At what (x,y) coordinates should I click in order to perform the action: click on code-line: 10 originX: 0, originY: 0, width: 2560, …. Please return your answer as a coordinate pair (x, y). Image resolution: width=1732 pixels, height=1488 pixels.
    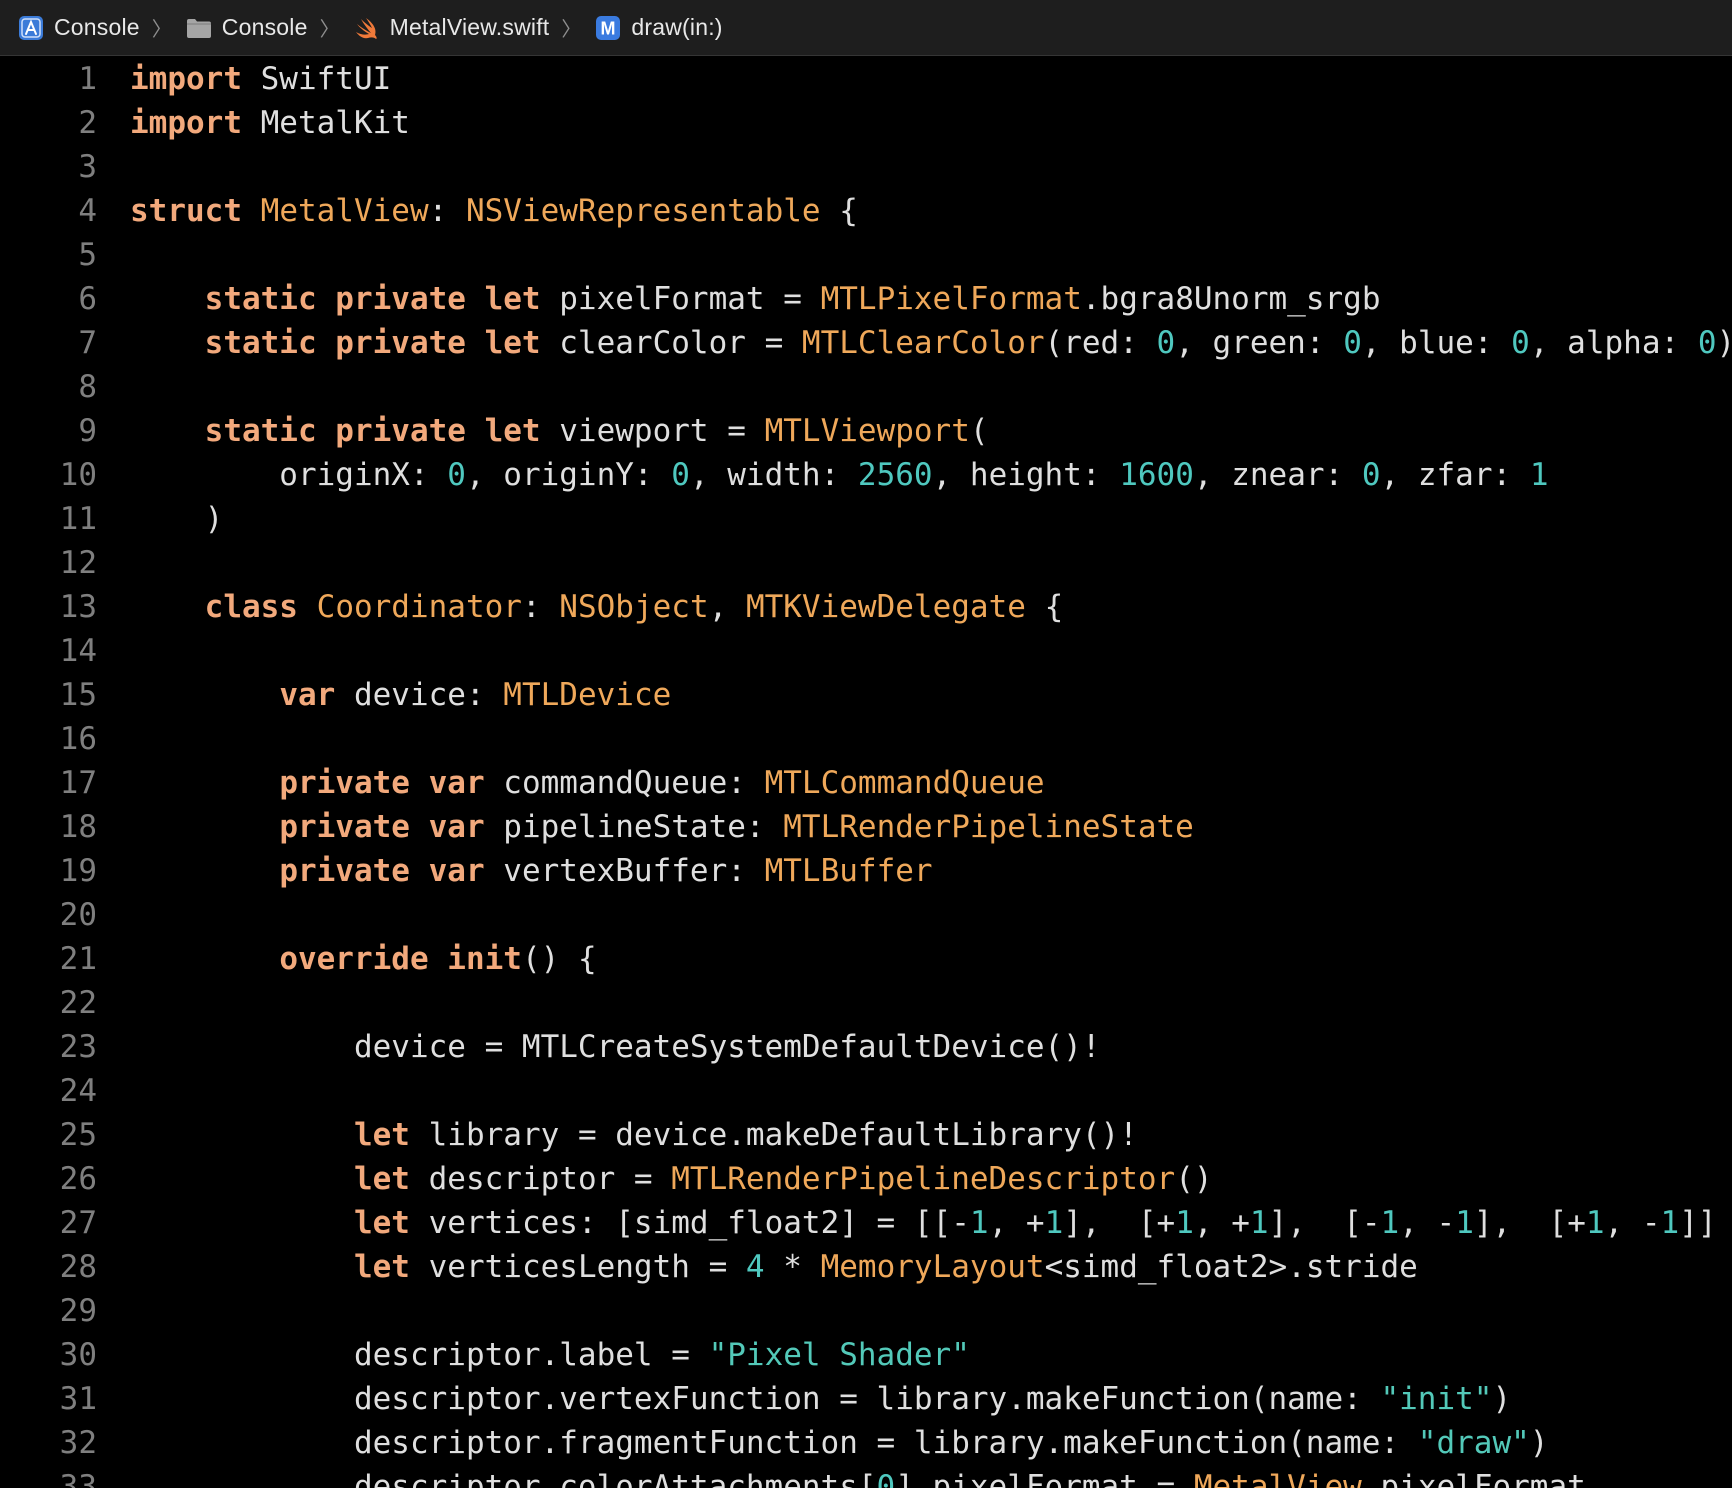
    Looking at the image, I should click on (866, 475).